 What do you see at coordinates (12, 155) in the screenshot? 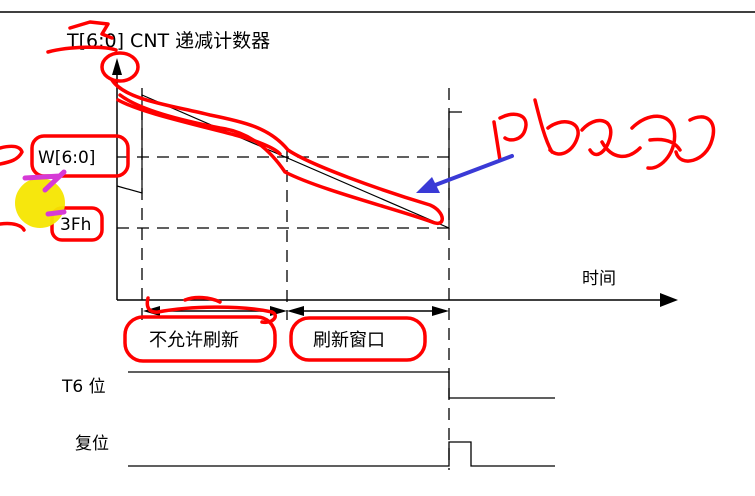
I see `red-left-scribble-top` at bounding box center [12, 155].